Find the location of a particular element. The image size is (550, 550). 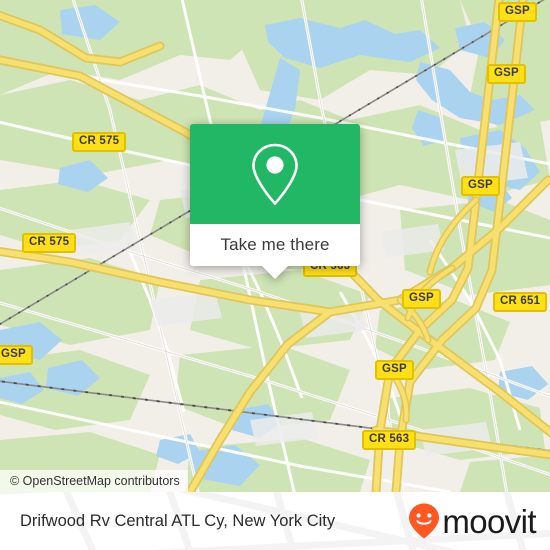

map-pin-icon is located at coordinates (275, 174).